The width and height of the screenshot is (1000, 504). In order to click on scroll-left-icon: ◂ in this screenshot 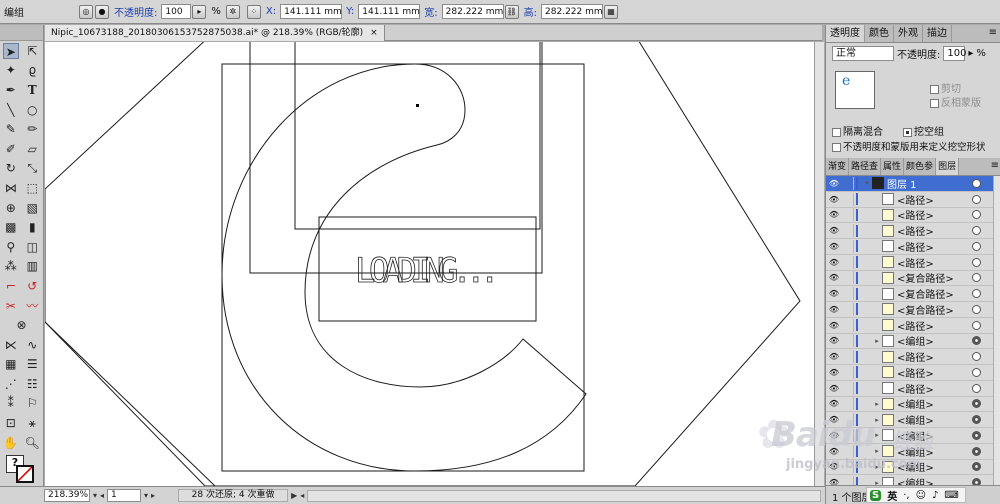, I will do `click(302, 495)`.